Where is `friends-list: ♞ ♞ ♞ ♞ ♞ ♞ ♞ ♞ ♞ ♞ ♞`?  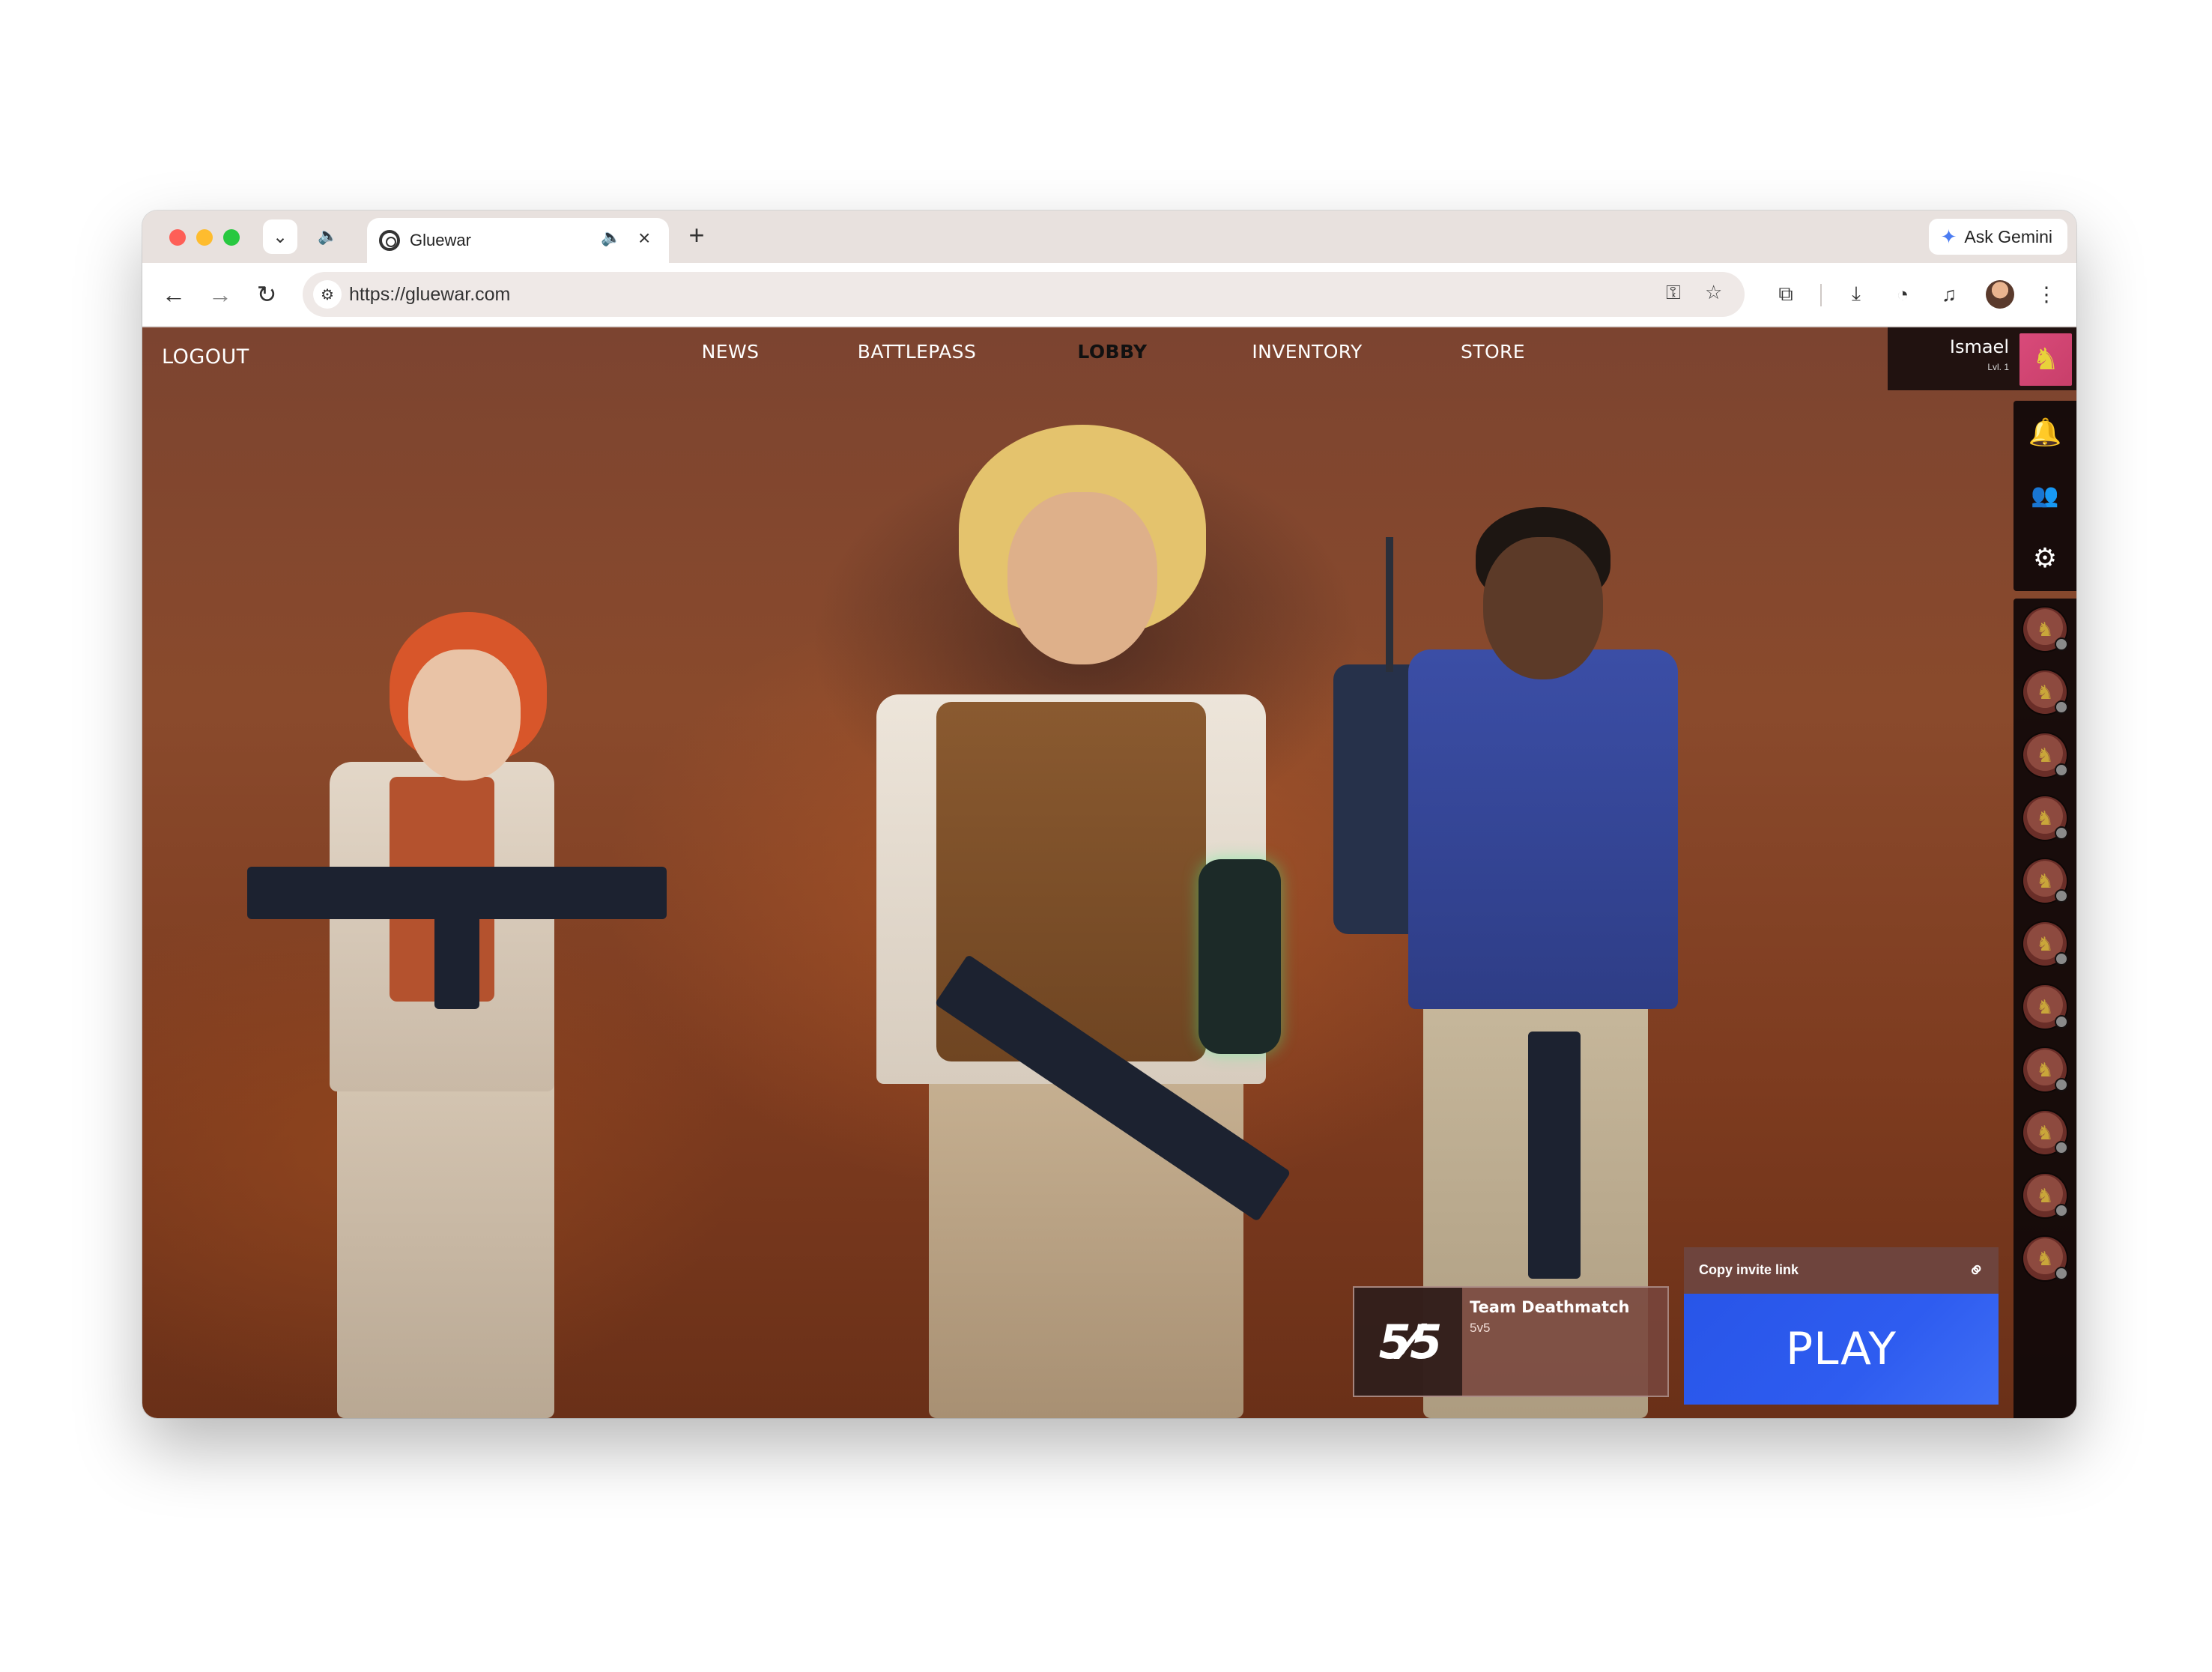
friends-list: ♞ ♞ ♞ ♞ ♞ ♞ ♞ ♞ ♞ ♞ ♞ is located at coordinates (2044, 1008).